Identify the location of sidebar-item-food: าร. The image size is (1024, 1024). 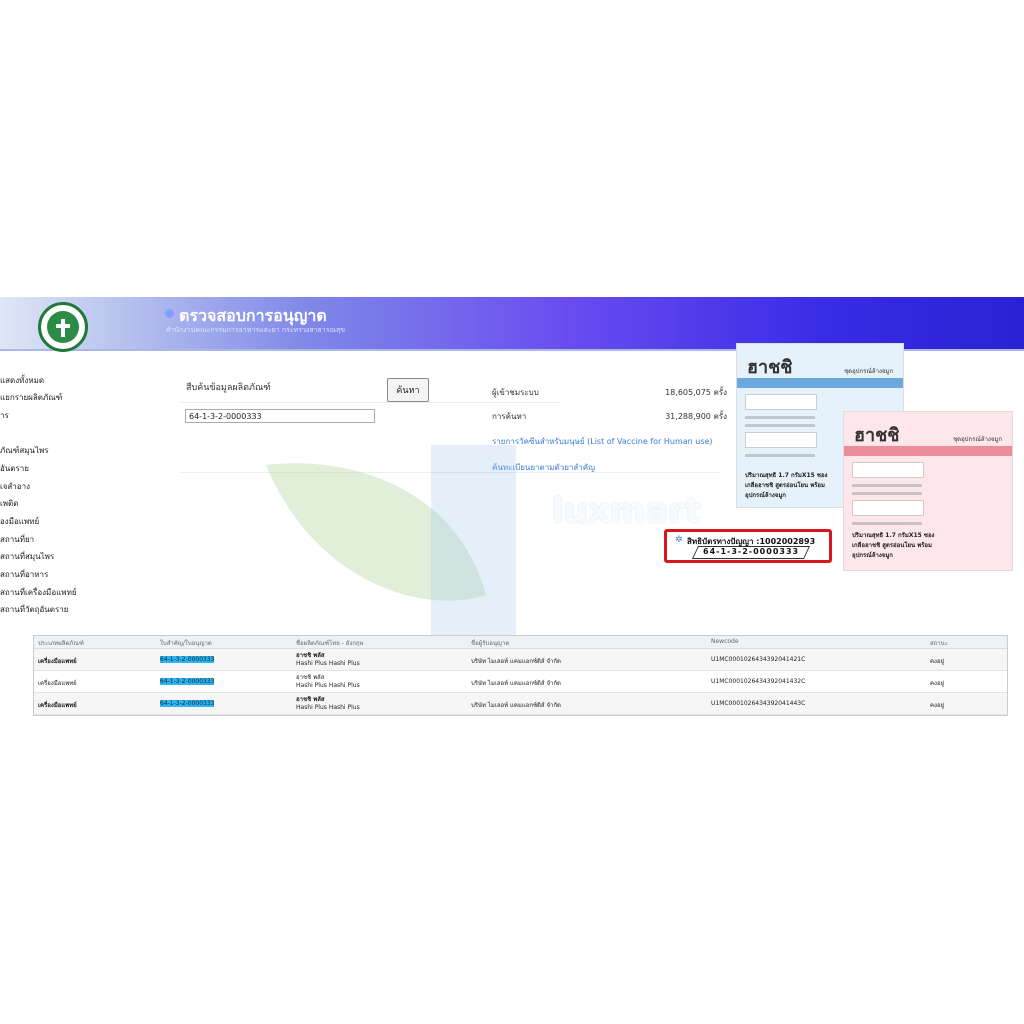
(4, 415).